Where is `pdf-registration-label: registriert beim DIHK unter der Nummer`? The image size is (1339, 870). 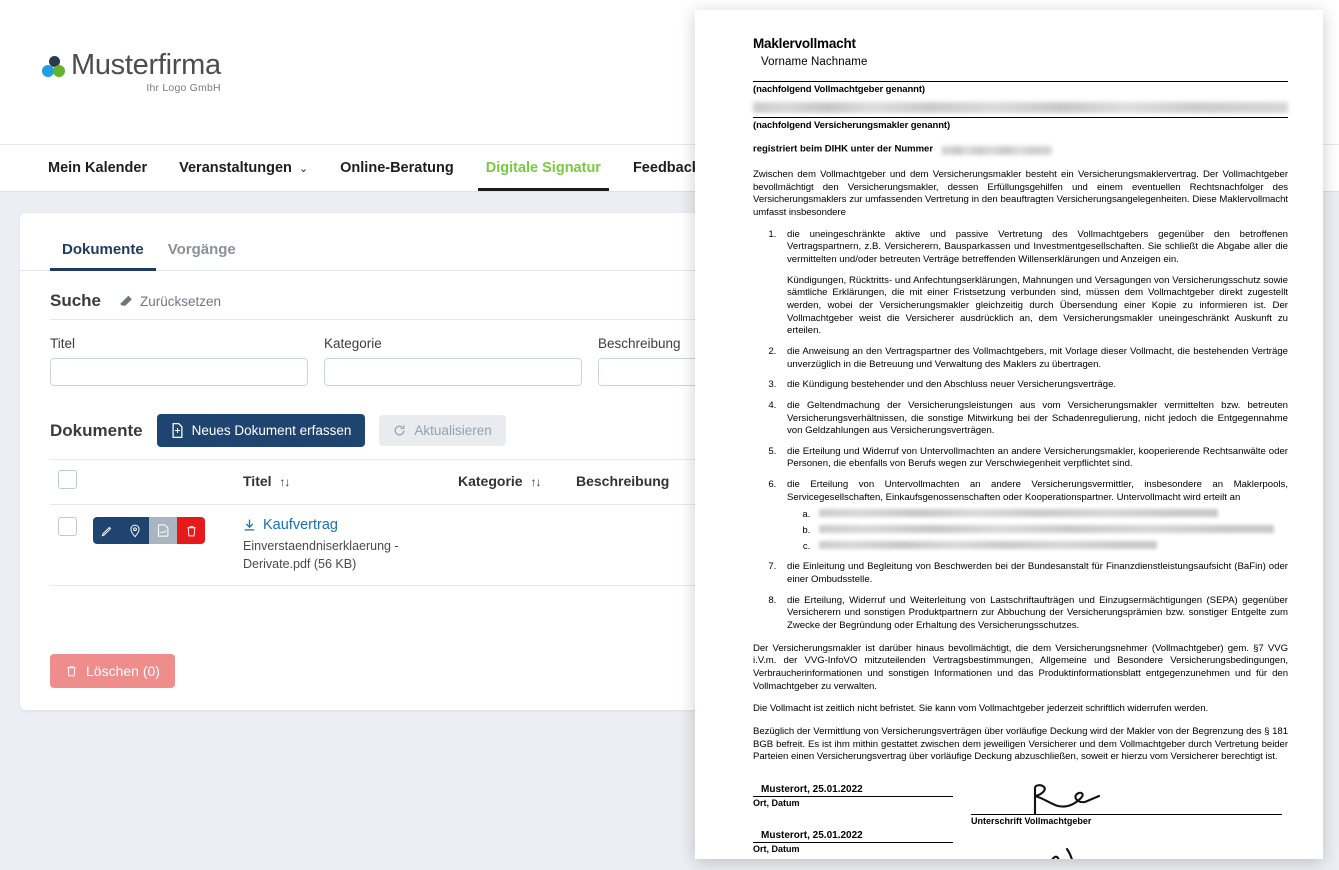
pdf-registration-label: registriert beim DIHK unter der Nummer is located at coordinates (843, 149).